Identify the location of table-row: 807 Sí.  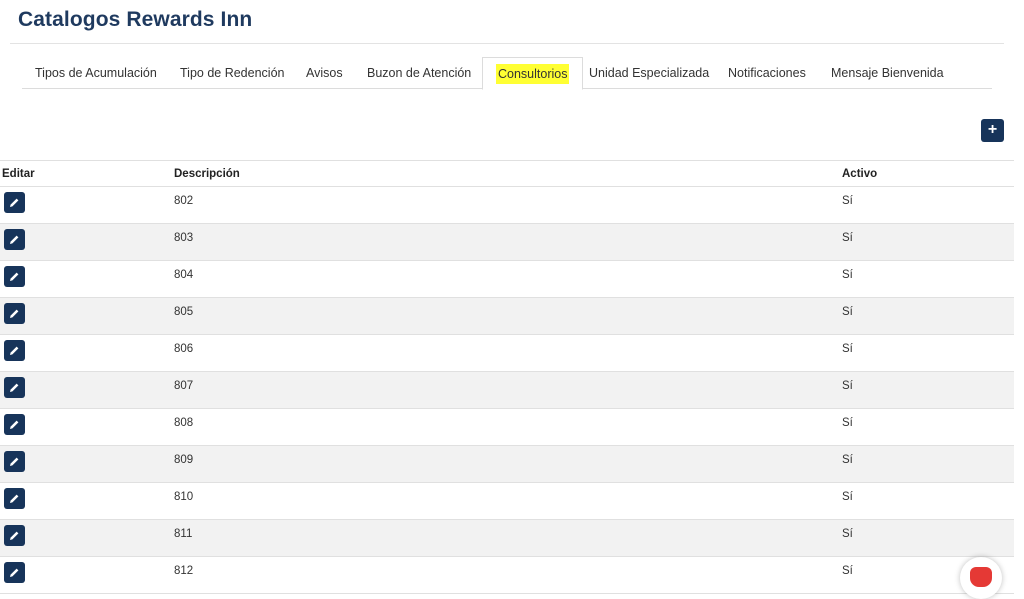
(507, 390).